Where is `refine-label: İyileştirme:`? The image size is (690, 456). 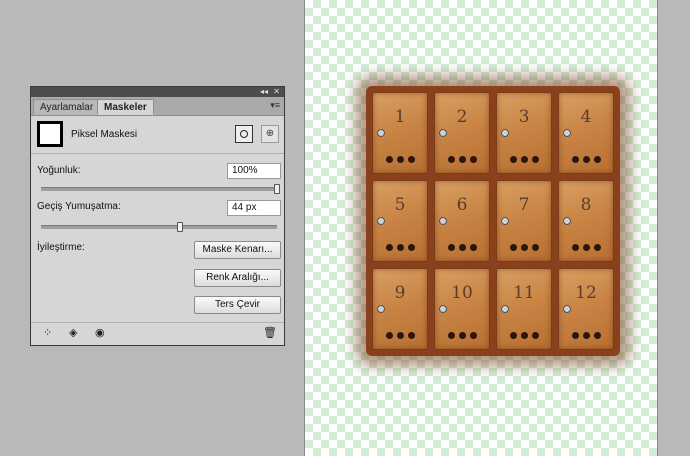
refine-label: İyileştirme: is located at coordinates (61, 247).